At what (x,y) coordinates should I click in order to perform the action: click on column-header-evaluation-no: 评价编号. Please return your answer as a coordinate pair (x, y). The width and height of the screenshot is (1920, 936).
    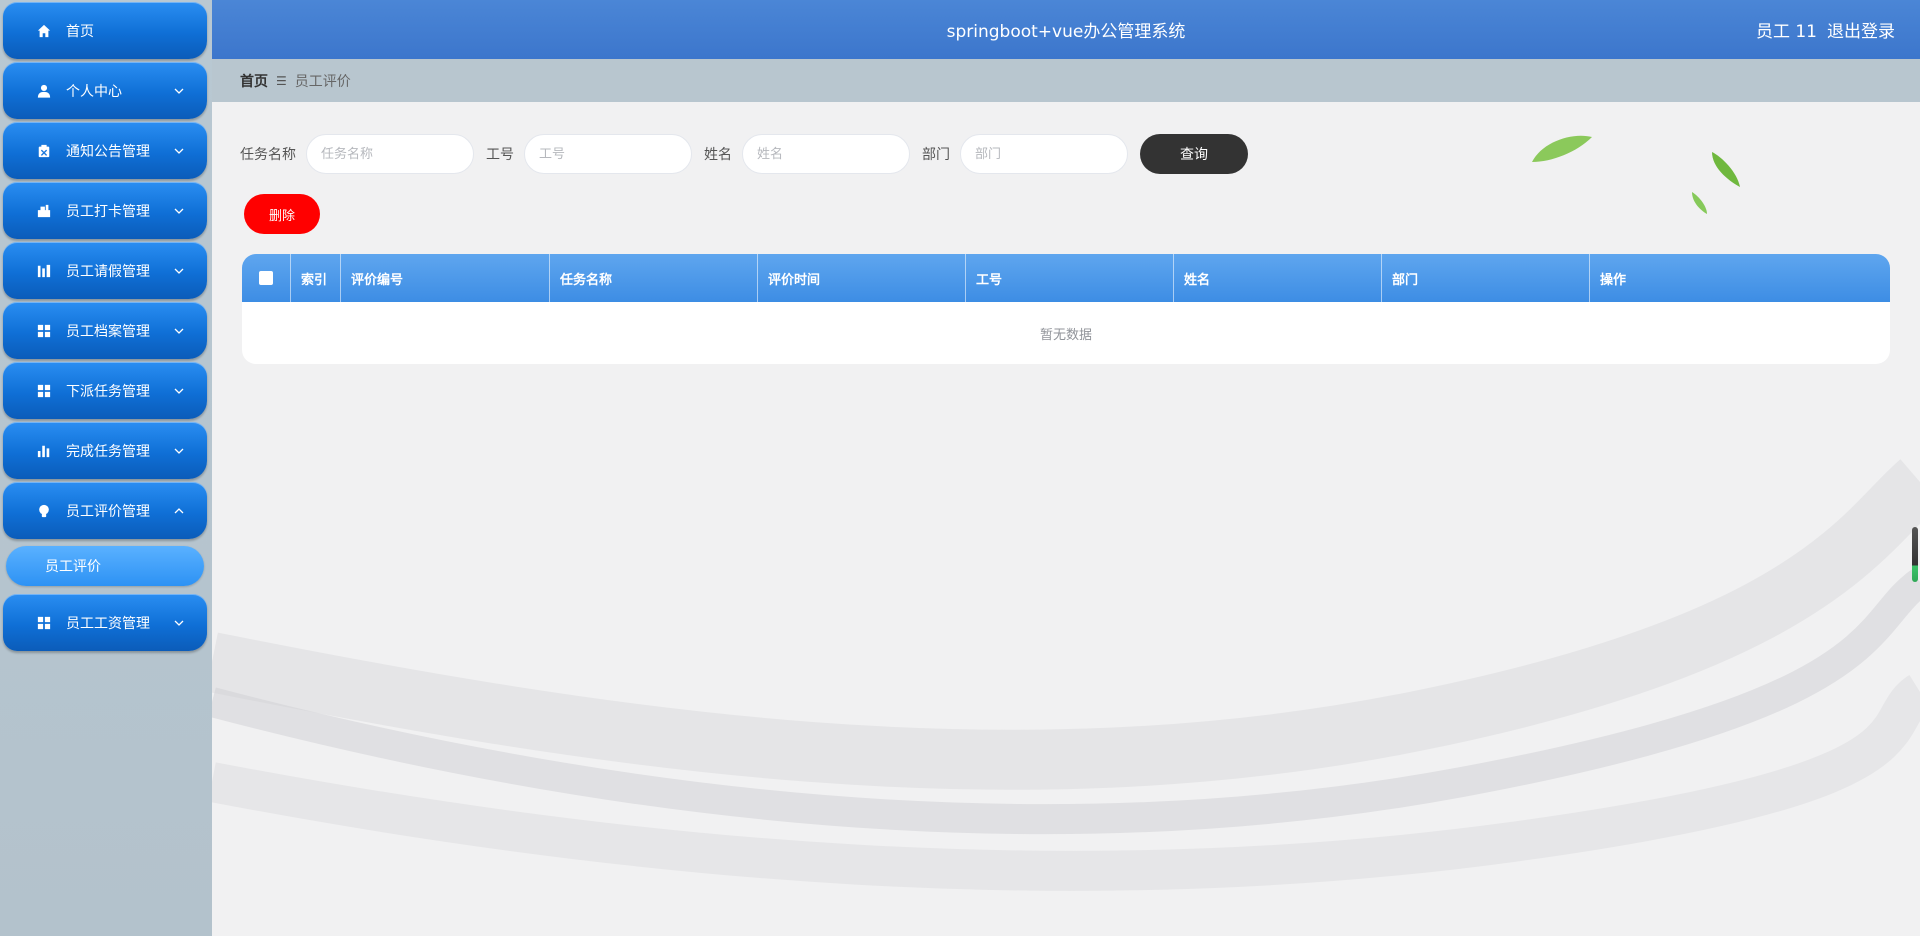
    Looking at the image, I should click on (445, 278).